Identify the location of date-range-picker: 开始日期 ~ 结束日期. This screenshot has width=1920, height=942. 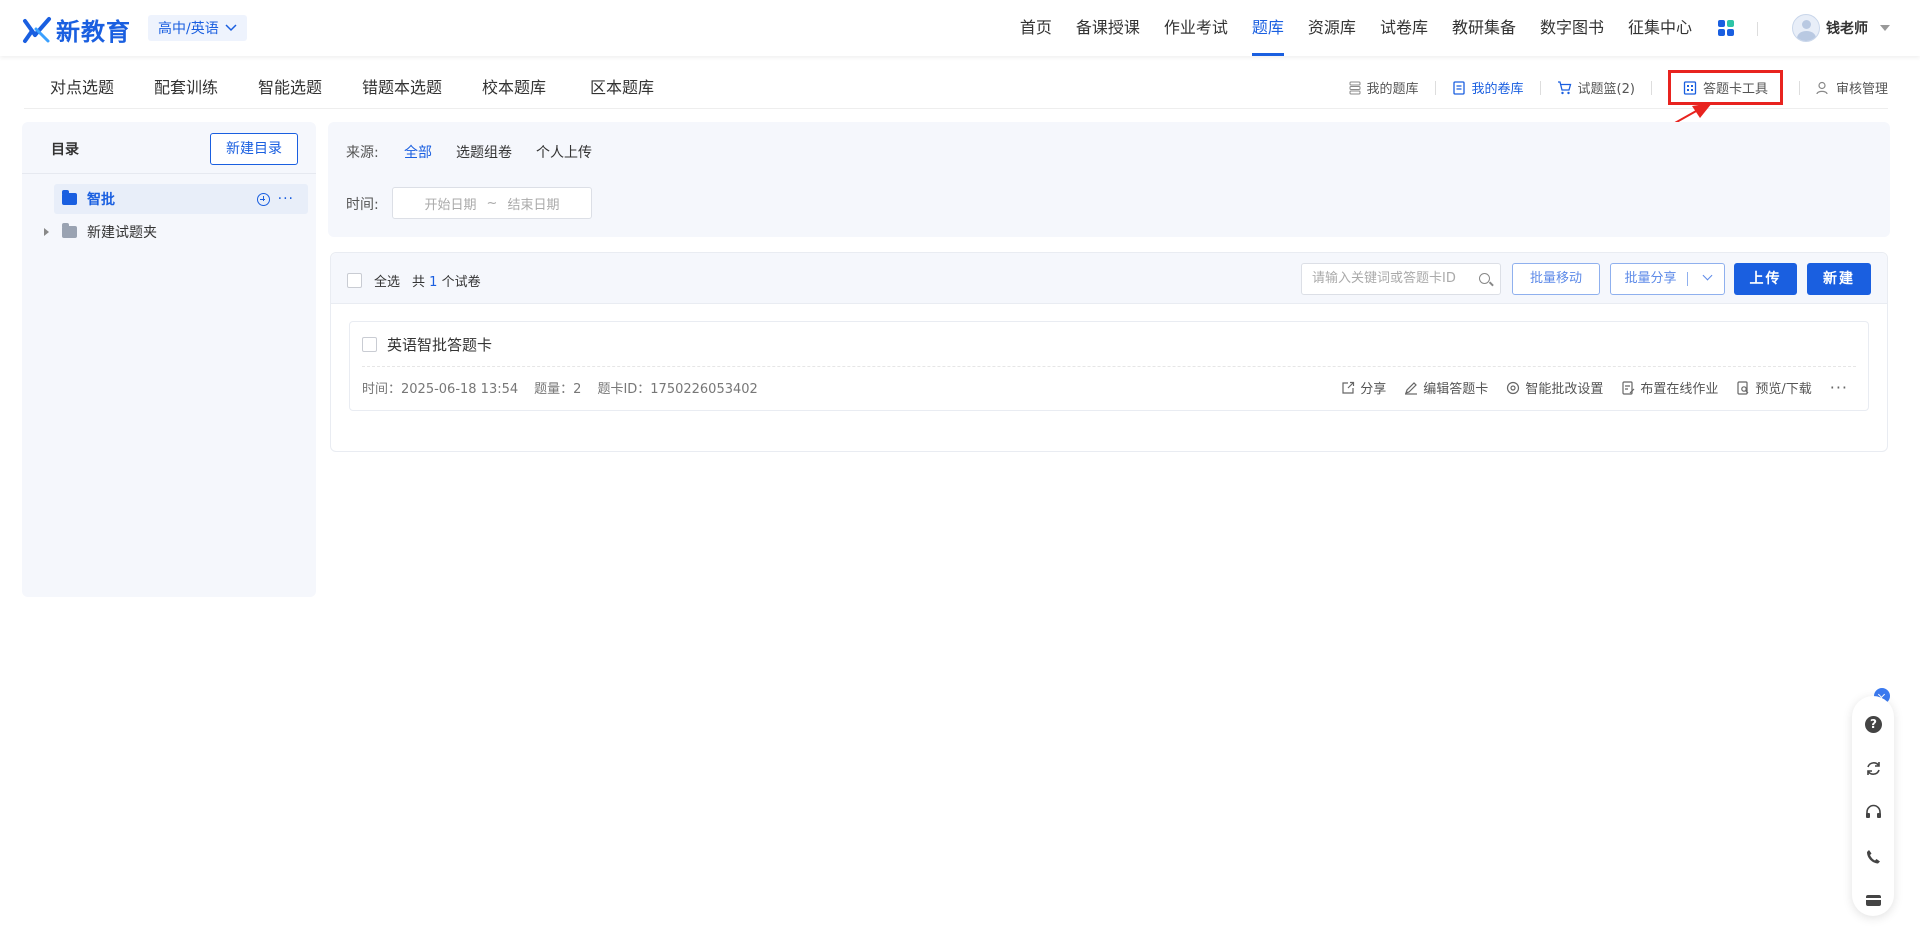
(492, 203).